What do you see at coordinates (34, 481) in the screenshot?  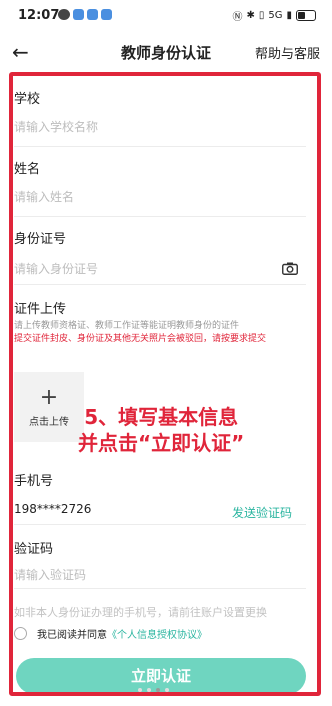 I see `phone-label: 手机号` at bounding box center [34, 481].